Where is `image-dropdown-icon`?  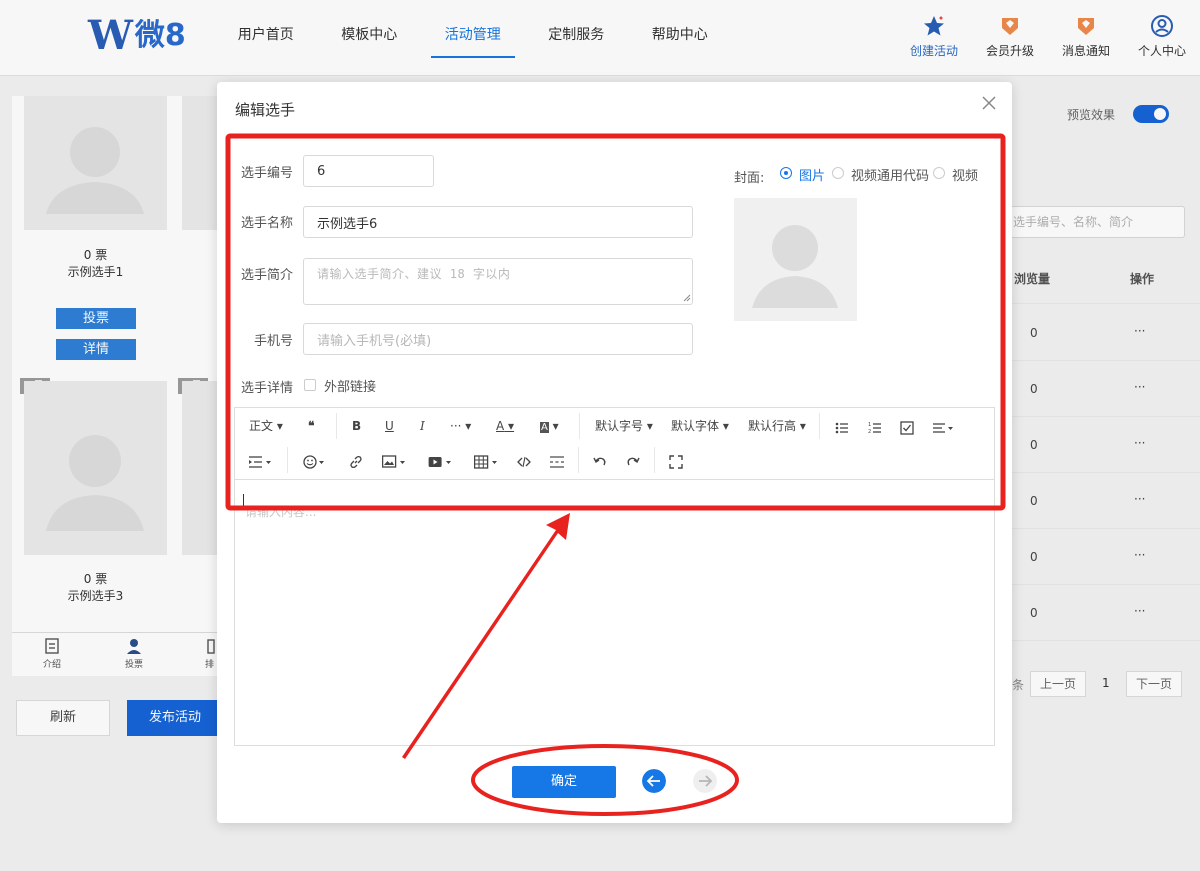
image-dropdown-icon is located at coordinates (395, 462).